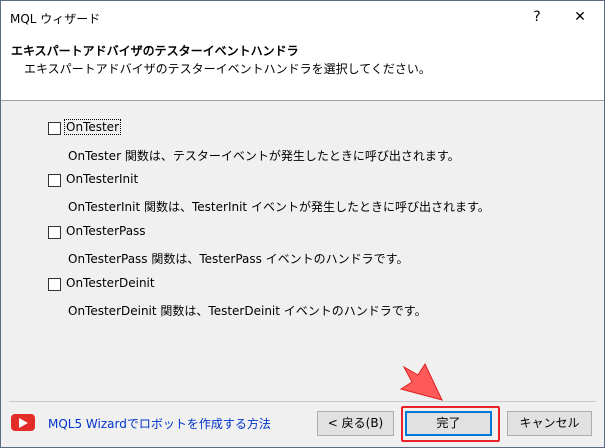  I want to click on youtube-icon, so click(23, 422).